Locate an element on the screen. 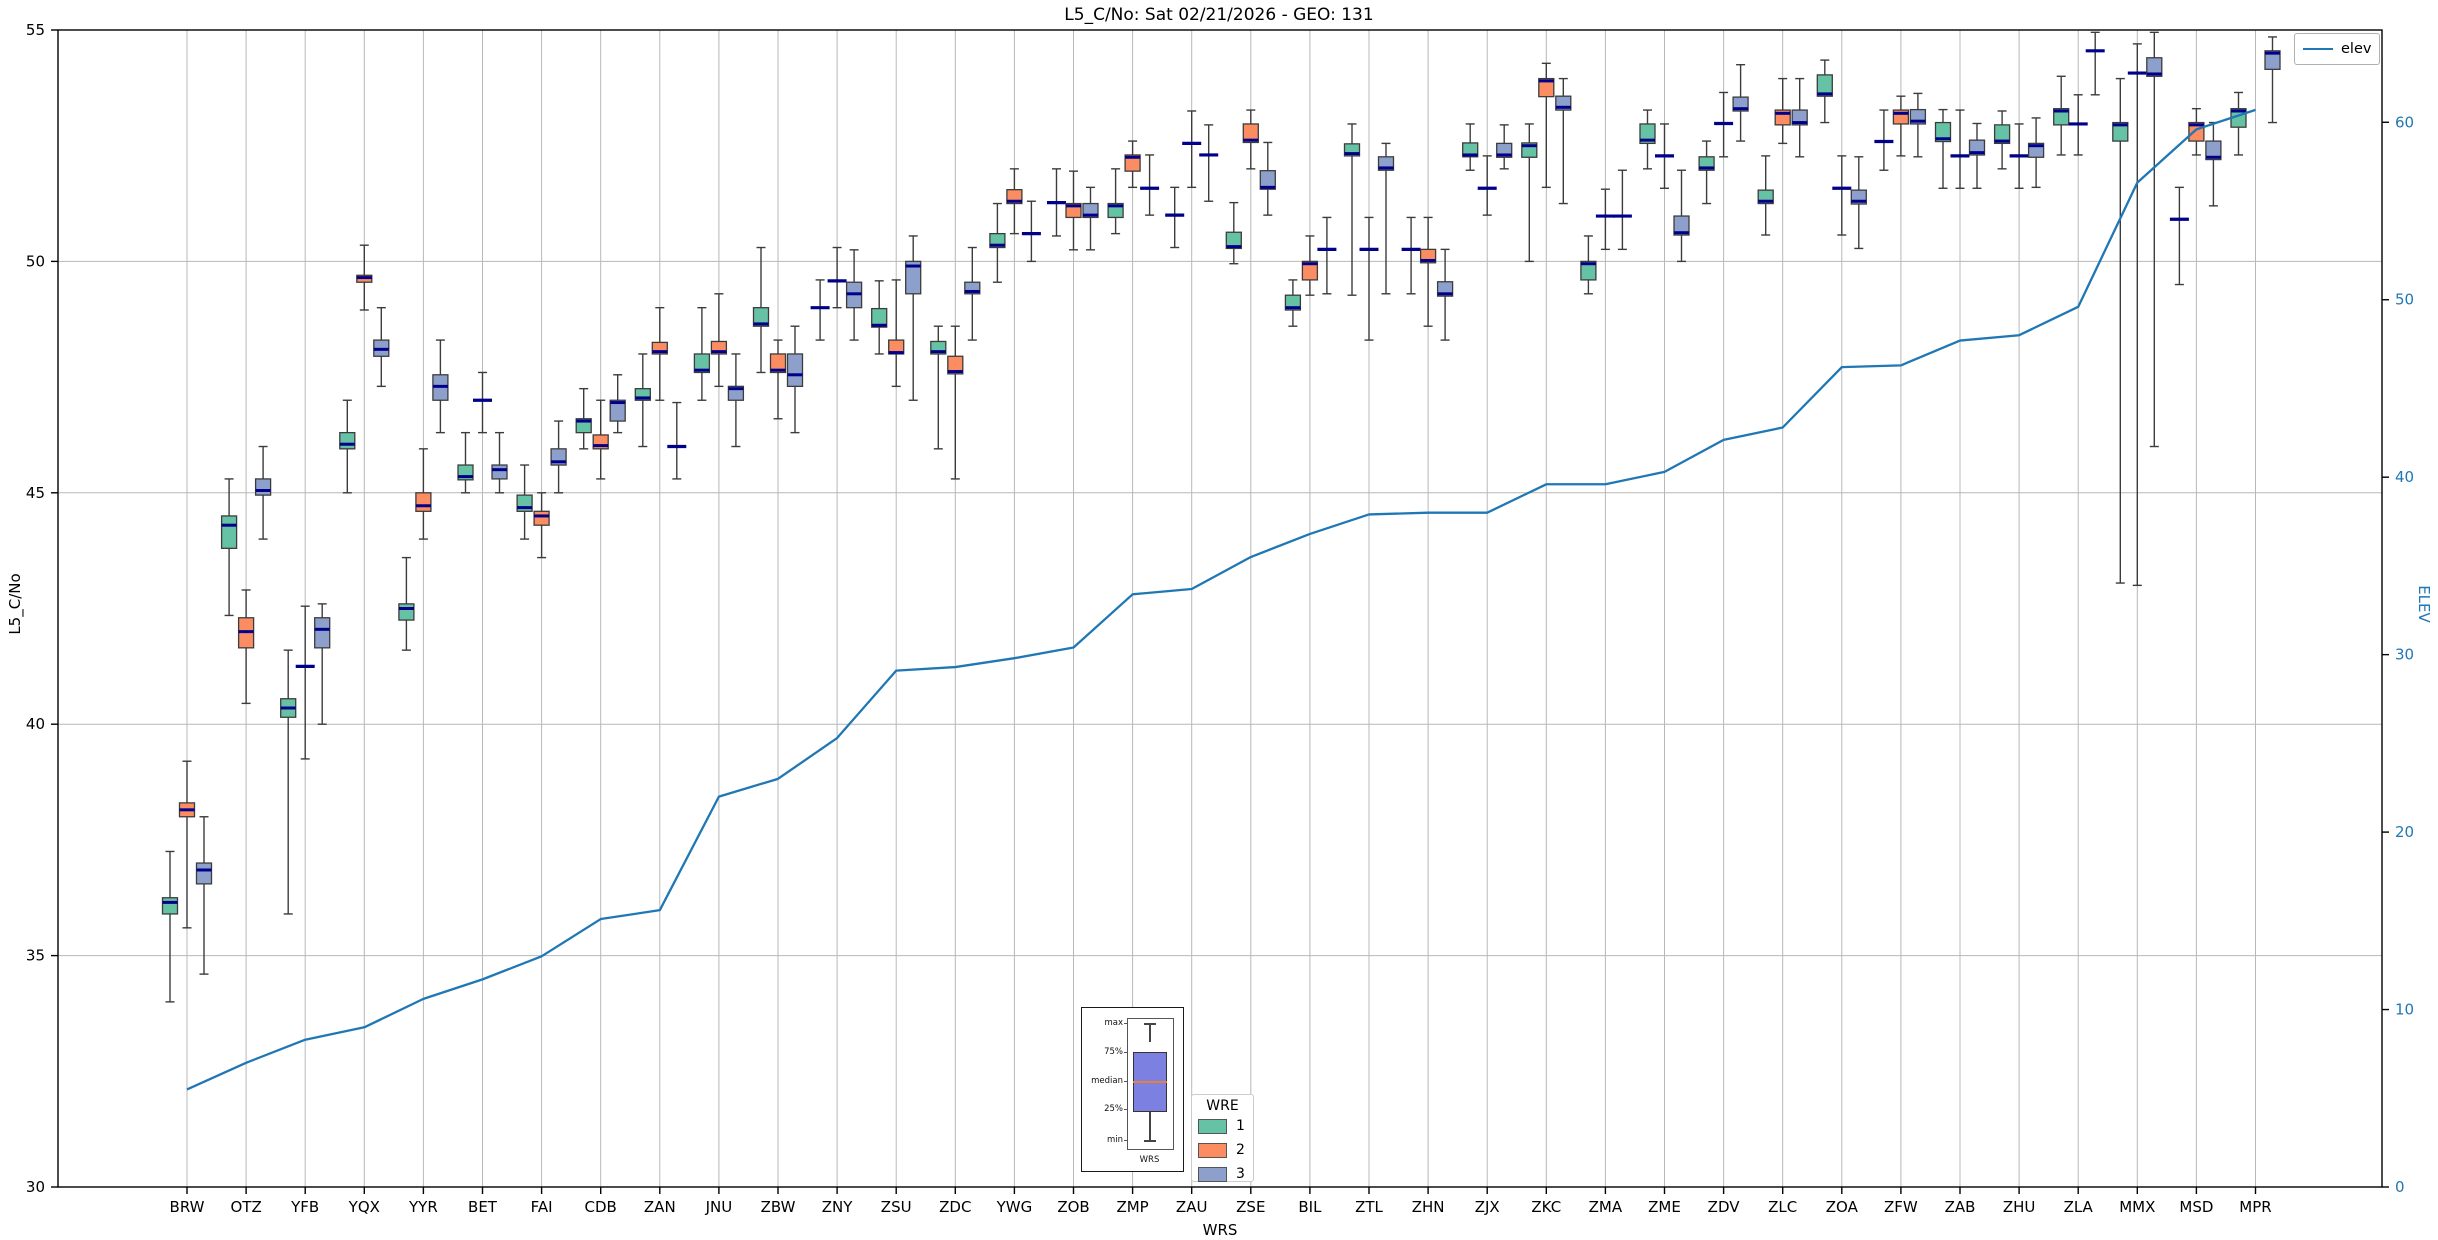 This screenshot has height=1240, width=2438. box-ZHU-wre2 is located at coordinates (2019, 156).